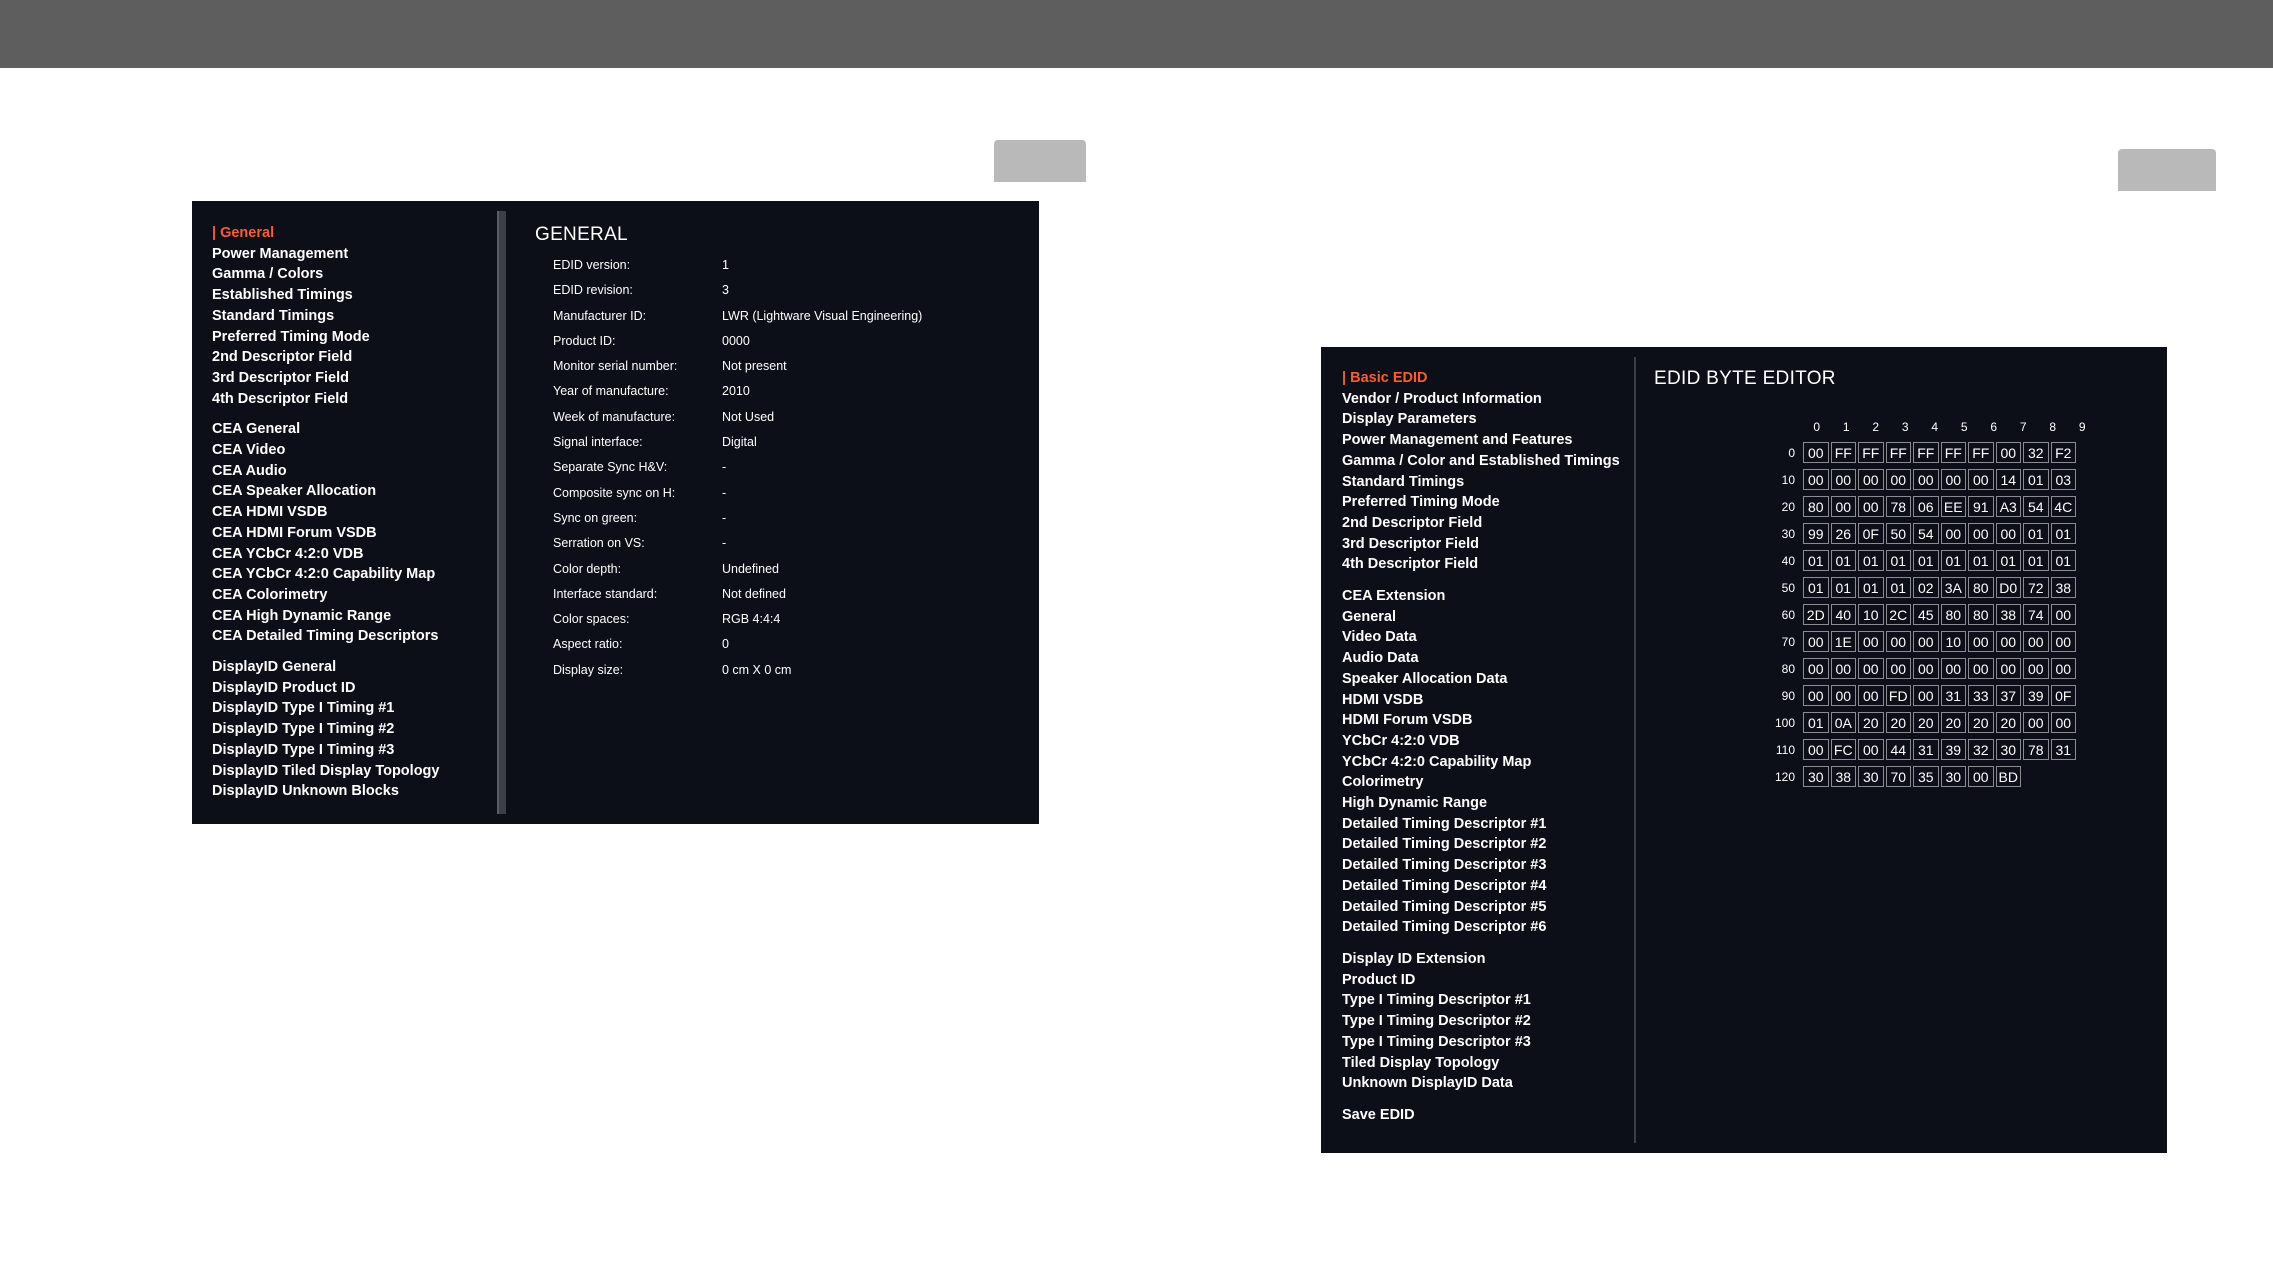 The image size is (2273, 1276). I want to click on byte-cell: 91, so click(1981, 506).